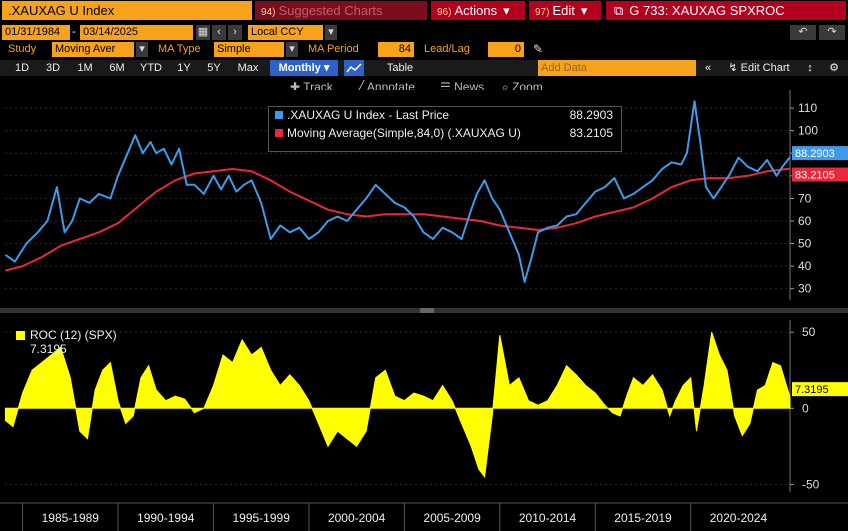  What do you see at coordinates (805, 244) in the screenshot?
I see `price-y-tick-label: 50` at bounding box center [805, 244].